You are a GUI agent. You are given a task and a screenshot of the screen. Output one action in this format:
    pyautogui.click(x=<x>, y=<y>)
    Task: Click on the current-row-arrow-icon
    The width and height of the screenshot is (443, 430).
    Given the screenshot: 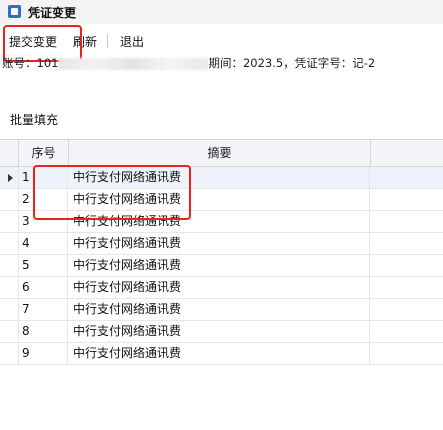 What is the action you would take?
    pyautogui.click(x=10, y=178)
    